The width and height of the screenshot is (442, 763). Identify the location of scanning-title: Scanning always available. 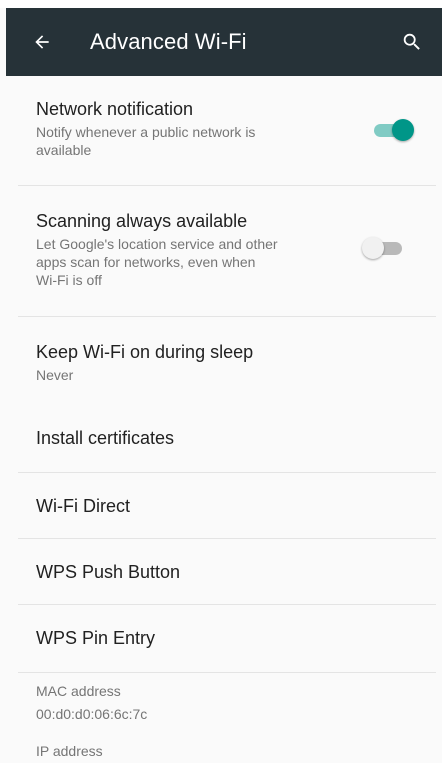
(142, 221).